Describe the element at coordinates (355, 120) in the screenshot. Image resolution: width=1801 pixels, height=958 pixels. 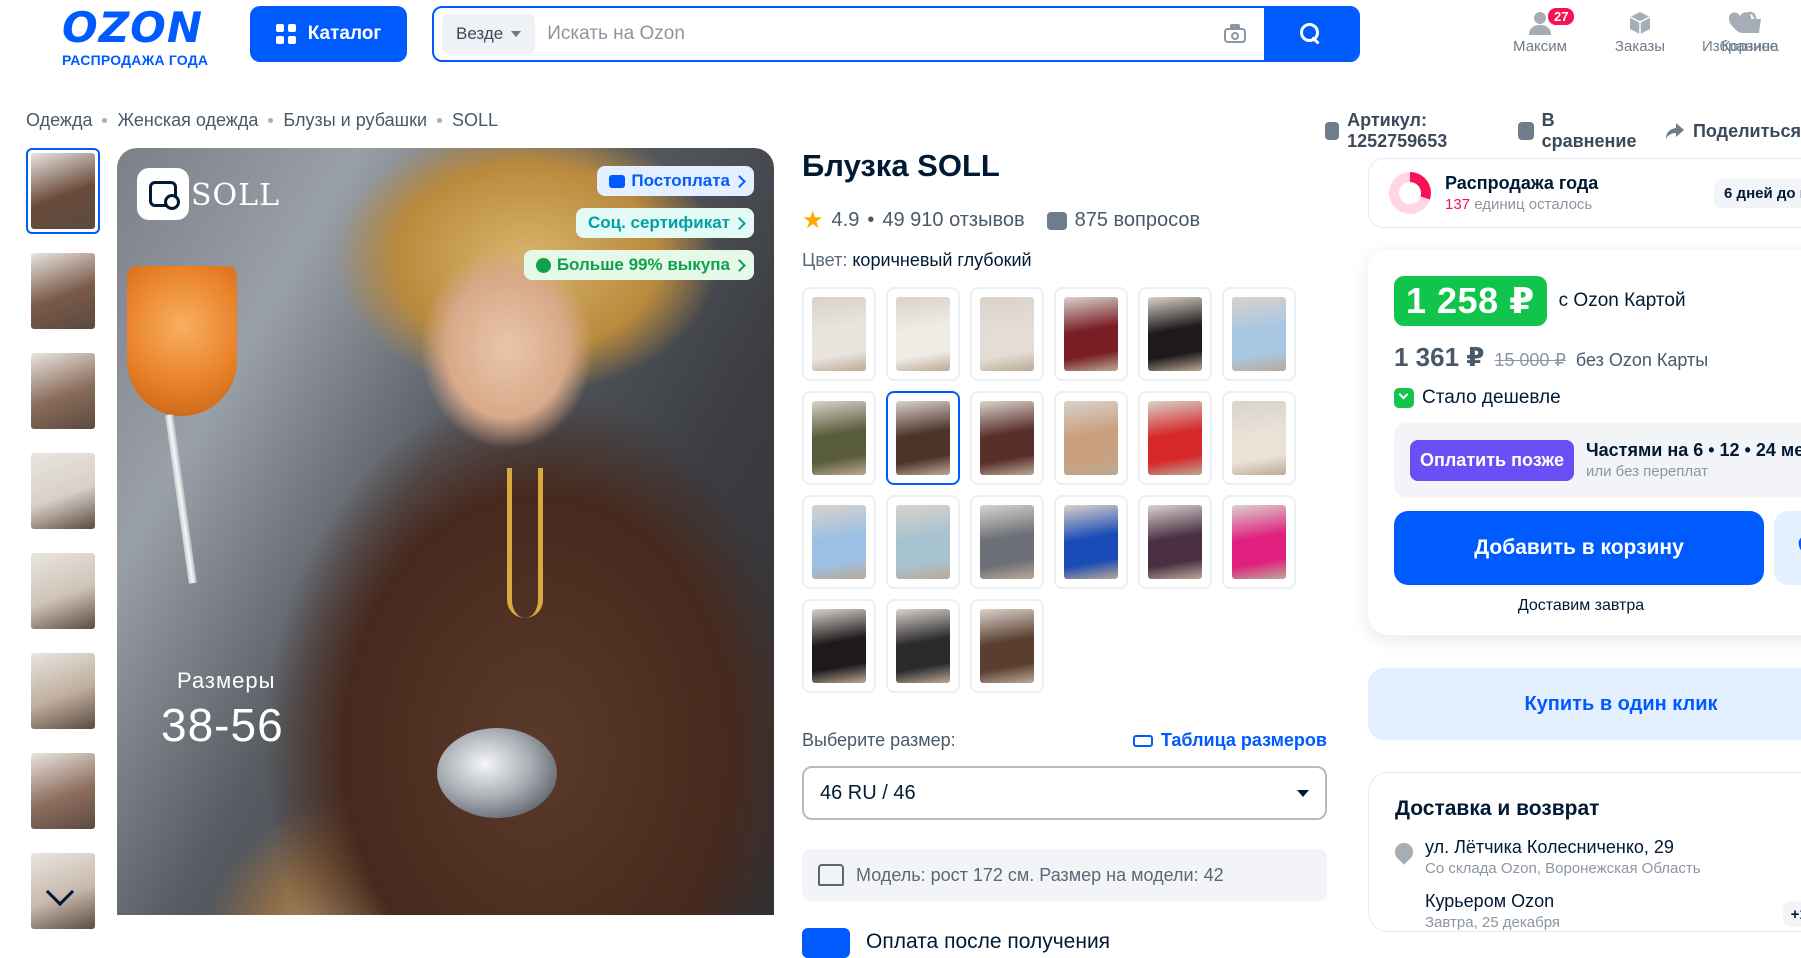
I see `breadcrumb-item: Блузы и рубашки` at that location.